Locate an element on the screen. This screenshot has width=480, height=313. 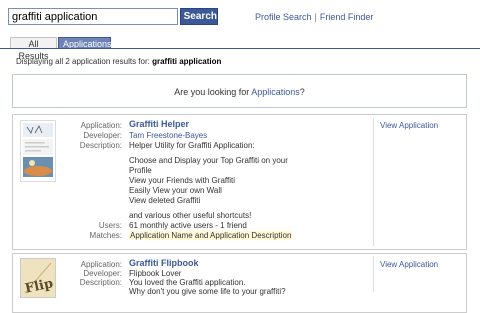
friend-finder-link: Friend Finder is located at coordinates (347, 17).